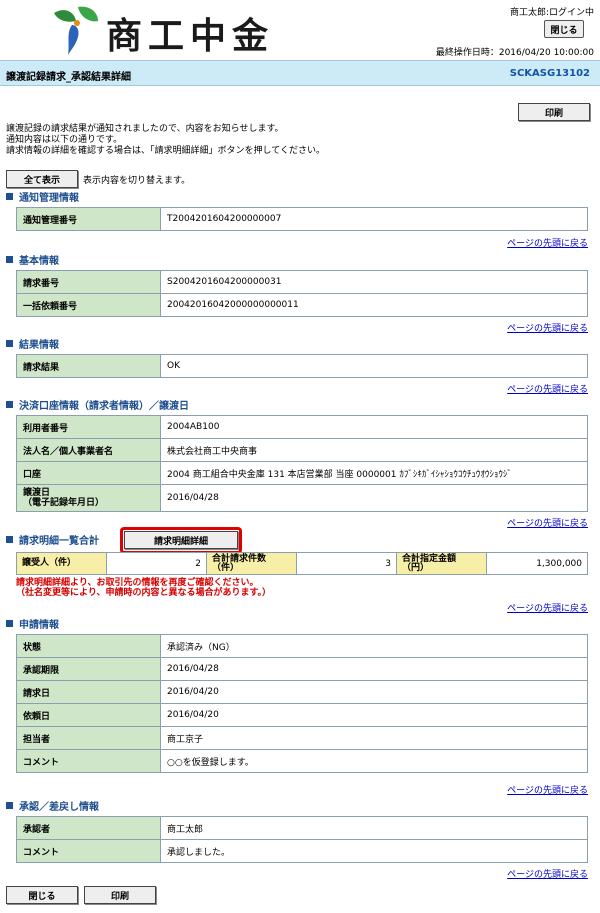 The height and width of the screenshot is (913, 600). Describe the element at coordinates (554, 112) in the screenshot. I see `print-button-top: 印刷` at that location.